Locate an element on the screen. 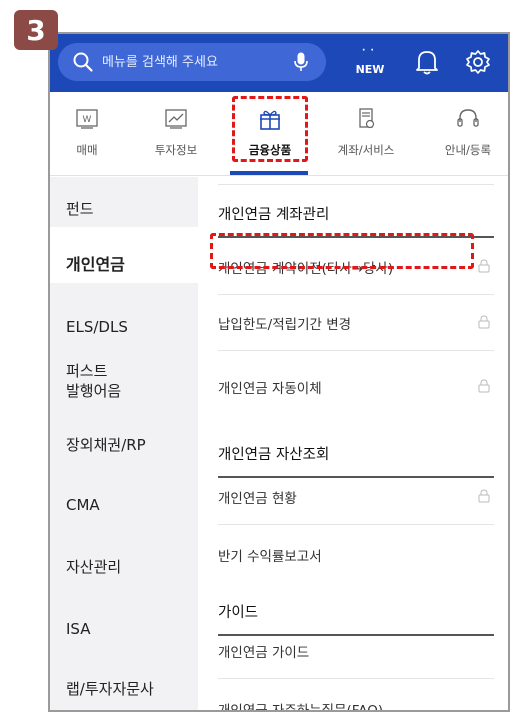 The image size is (514, 715). trend-chart-icon is located at coordinates (176, 119).